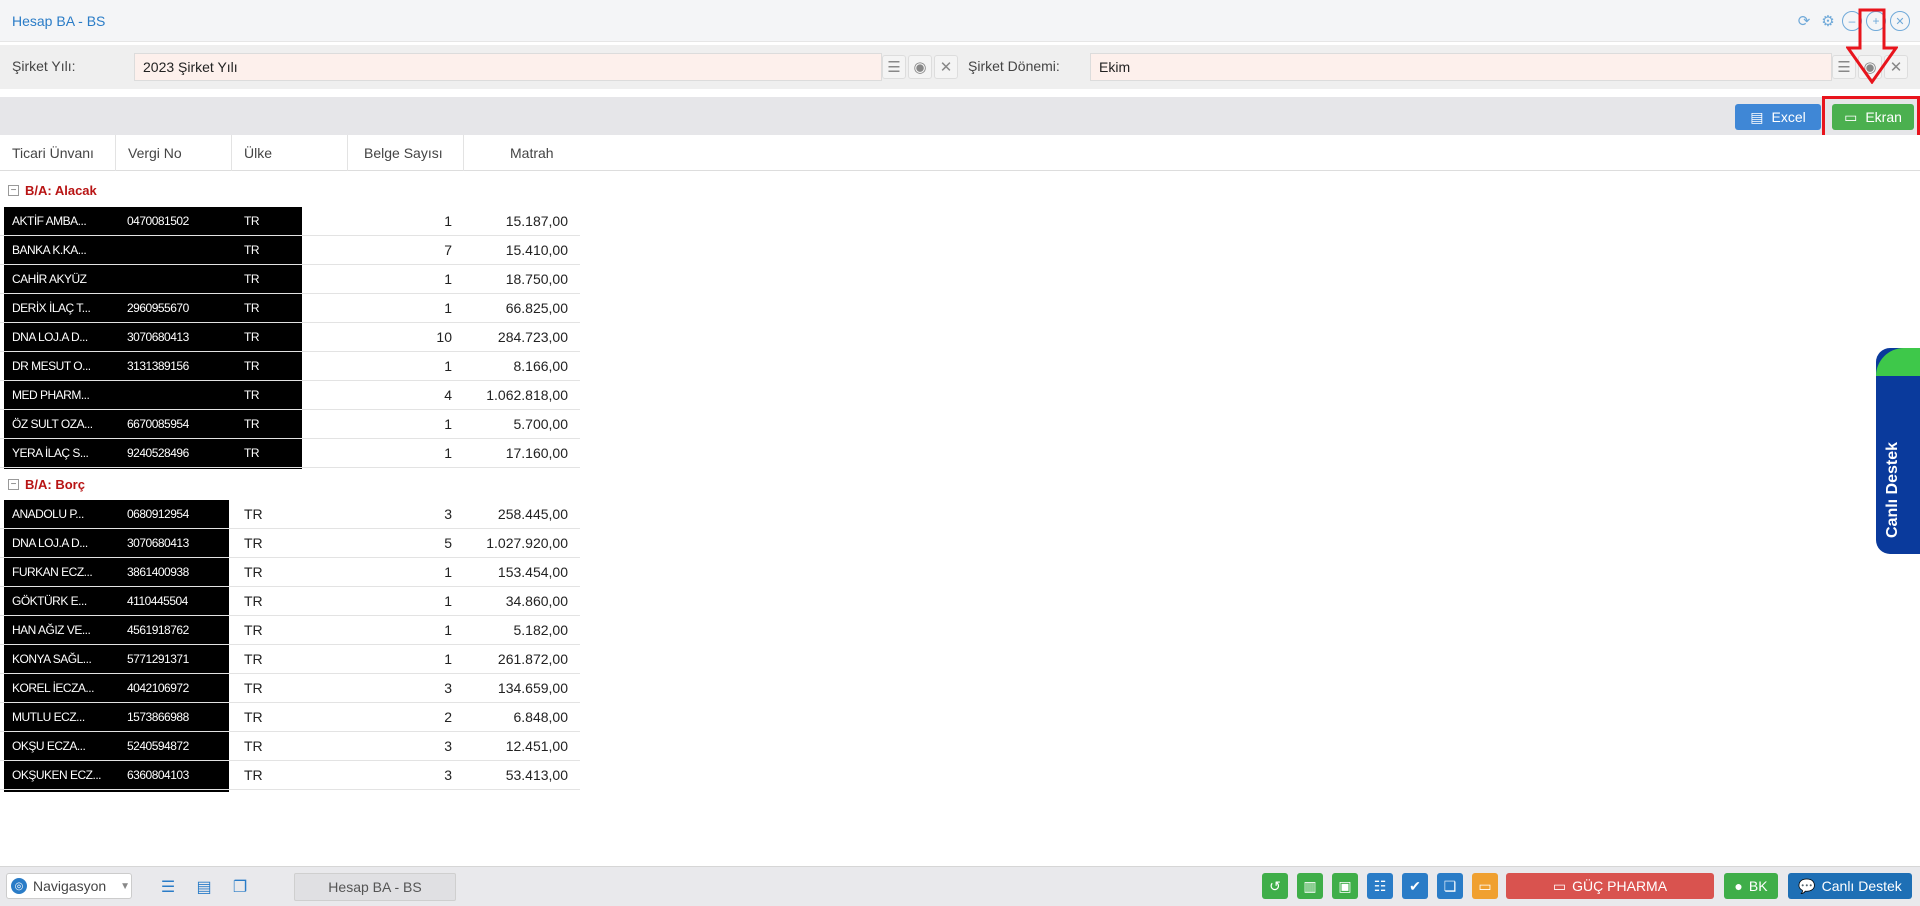 The width and height of the screenshot is (1920, 906). I want to click on cell-belge-sayisi: 4, so click(448, 395).